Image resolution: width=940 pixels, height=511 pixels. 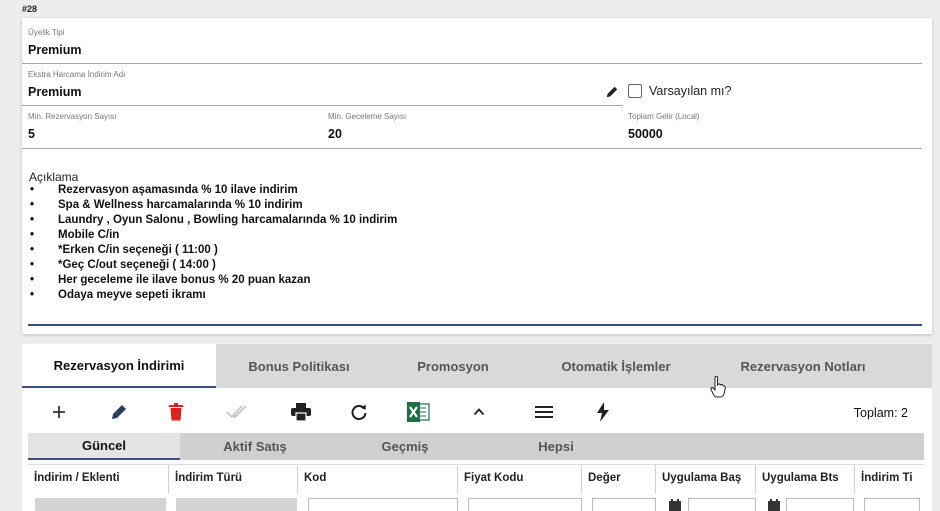 I want to click on excel-export-button, so click(x=418, y=412).